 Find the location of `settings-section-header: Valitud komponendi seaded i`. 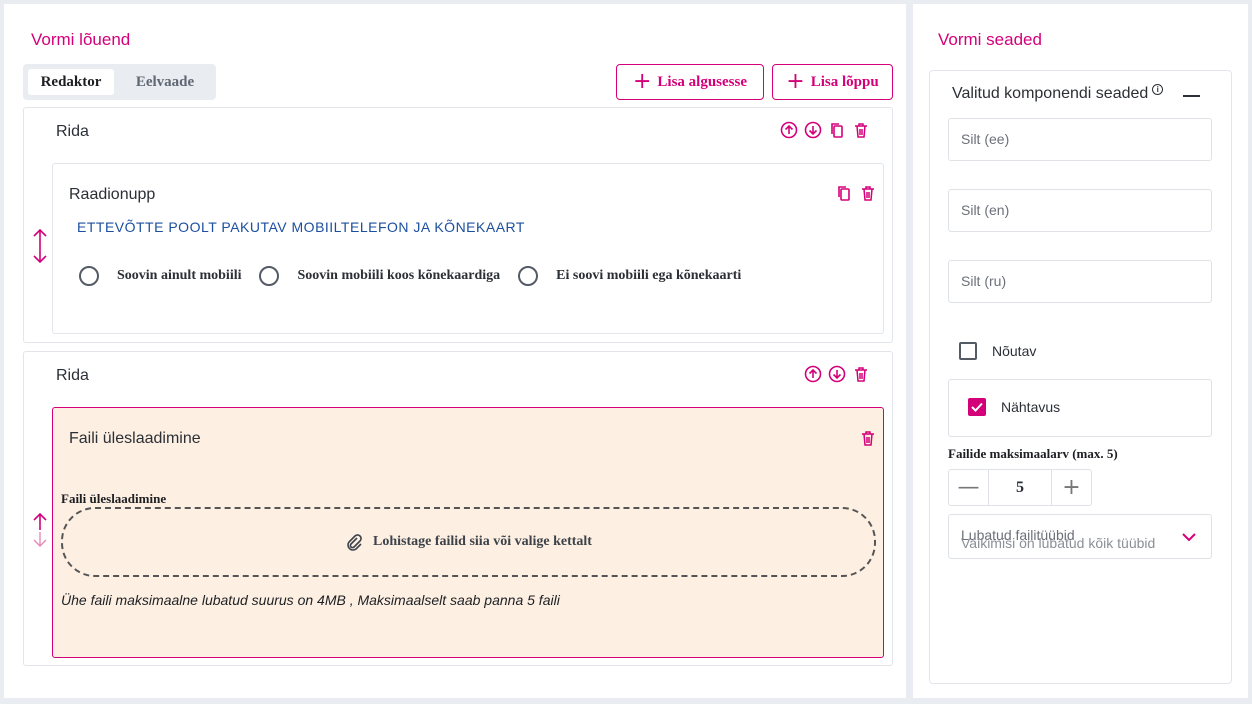

settings-section-header: Valitud komponendi seaded i is located at coordinates (1058, 93).